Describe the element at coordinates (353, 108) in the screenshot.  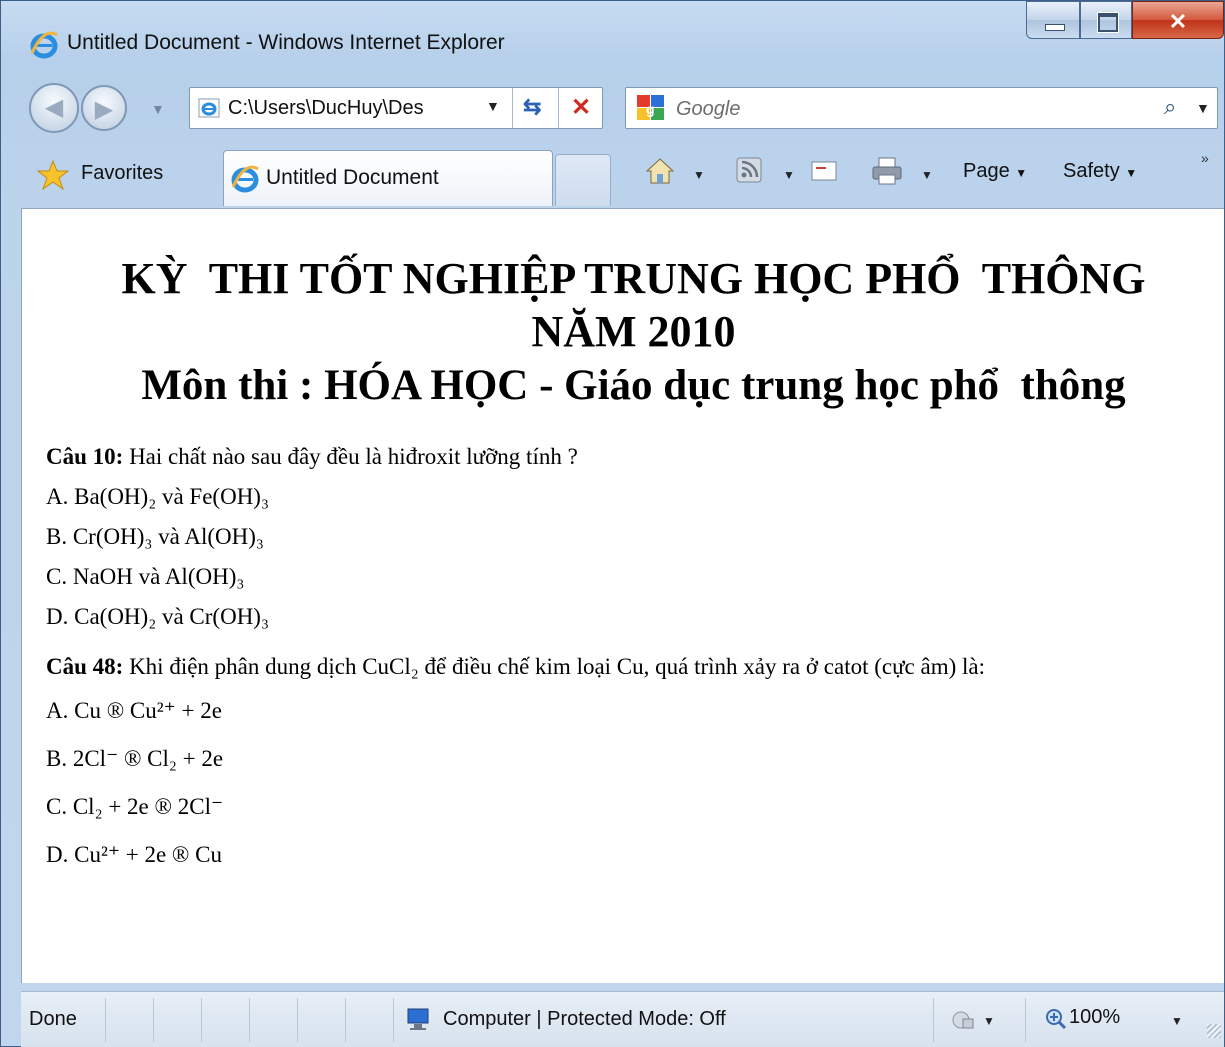
I see `address-input: C:\Users\DucHuy\Des` at that location.